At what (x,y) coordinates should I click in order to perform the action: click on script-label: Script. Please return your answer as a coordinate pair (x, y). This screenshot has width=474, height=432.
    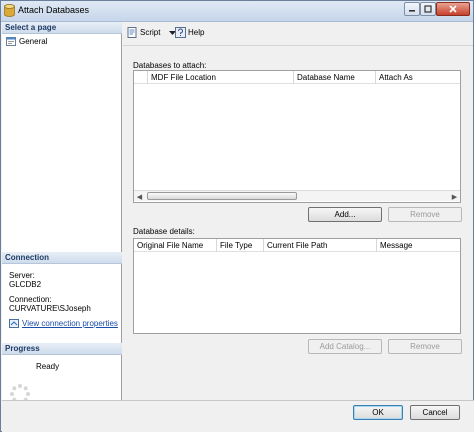
    Looking at the image, I should click on (150, 32).